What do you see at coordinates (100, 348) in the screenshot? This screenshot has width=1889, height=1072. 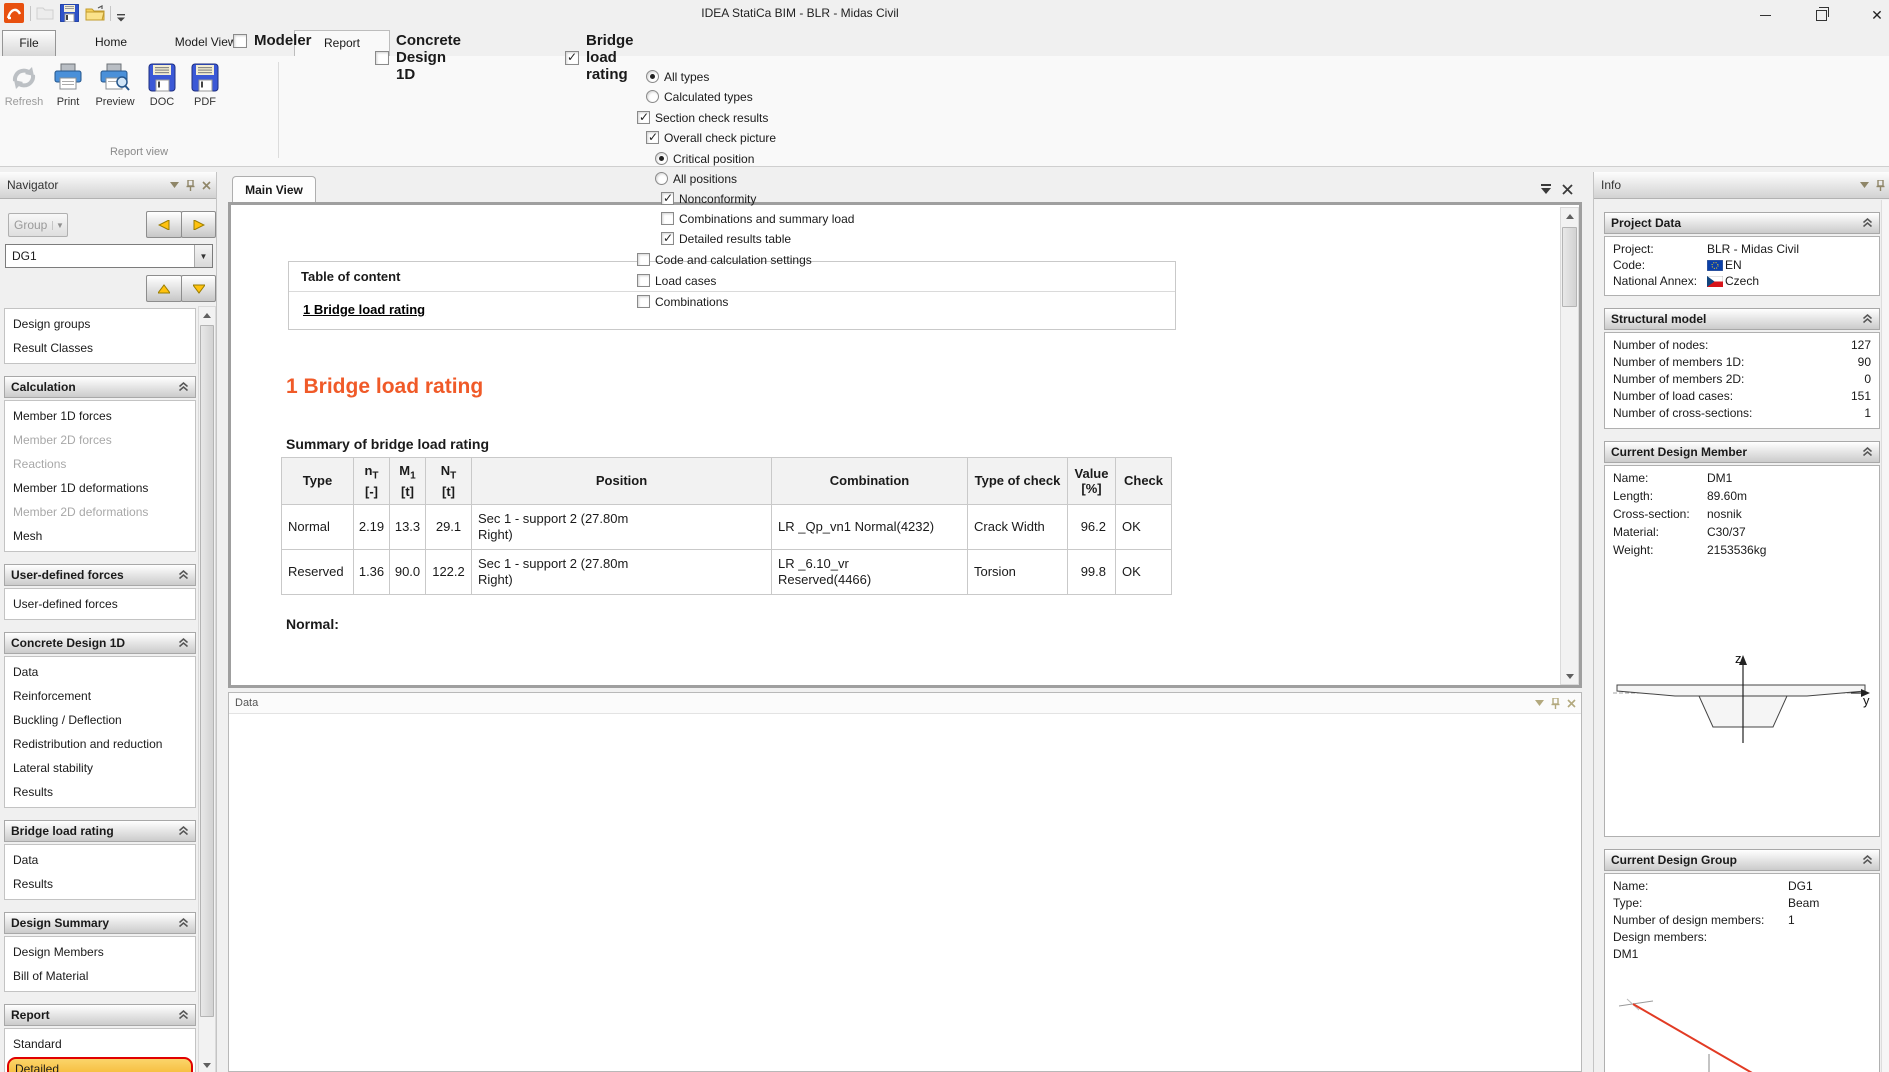 I see `nav-item-result-classes: Result Classes` at bounding box center [100, 348].